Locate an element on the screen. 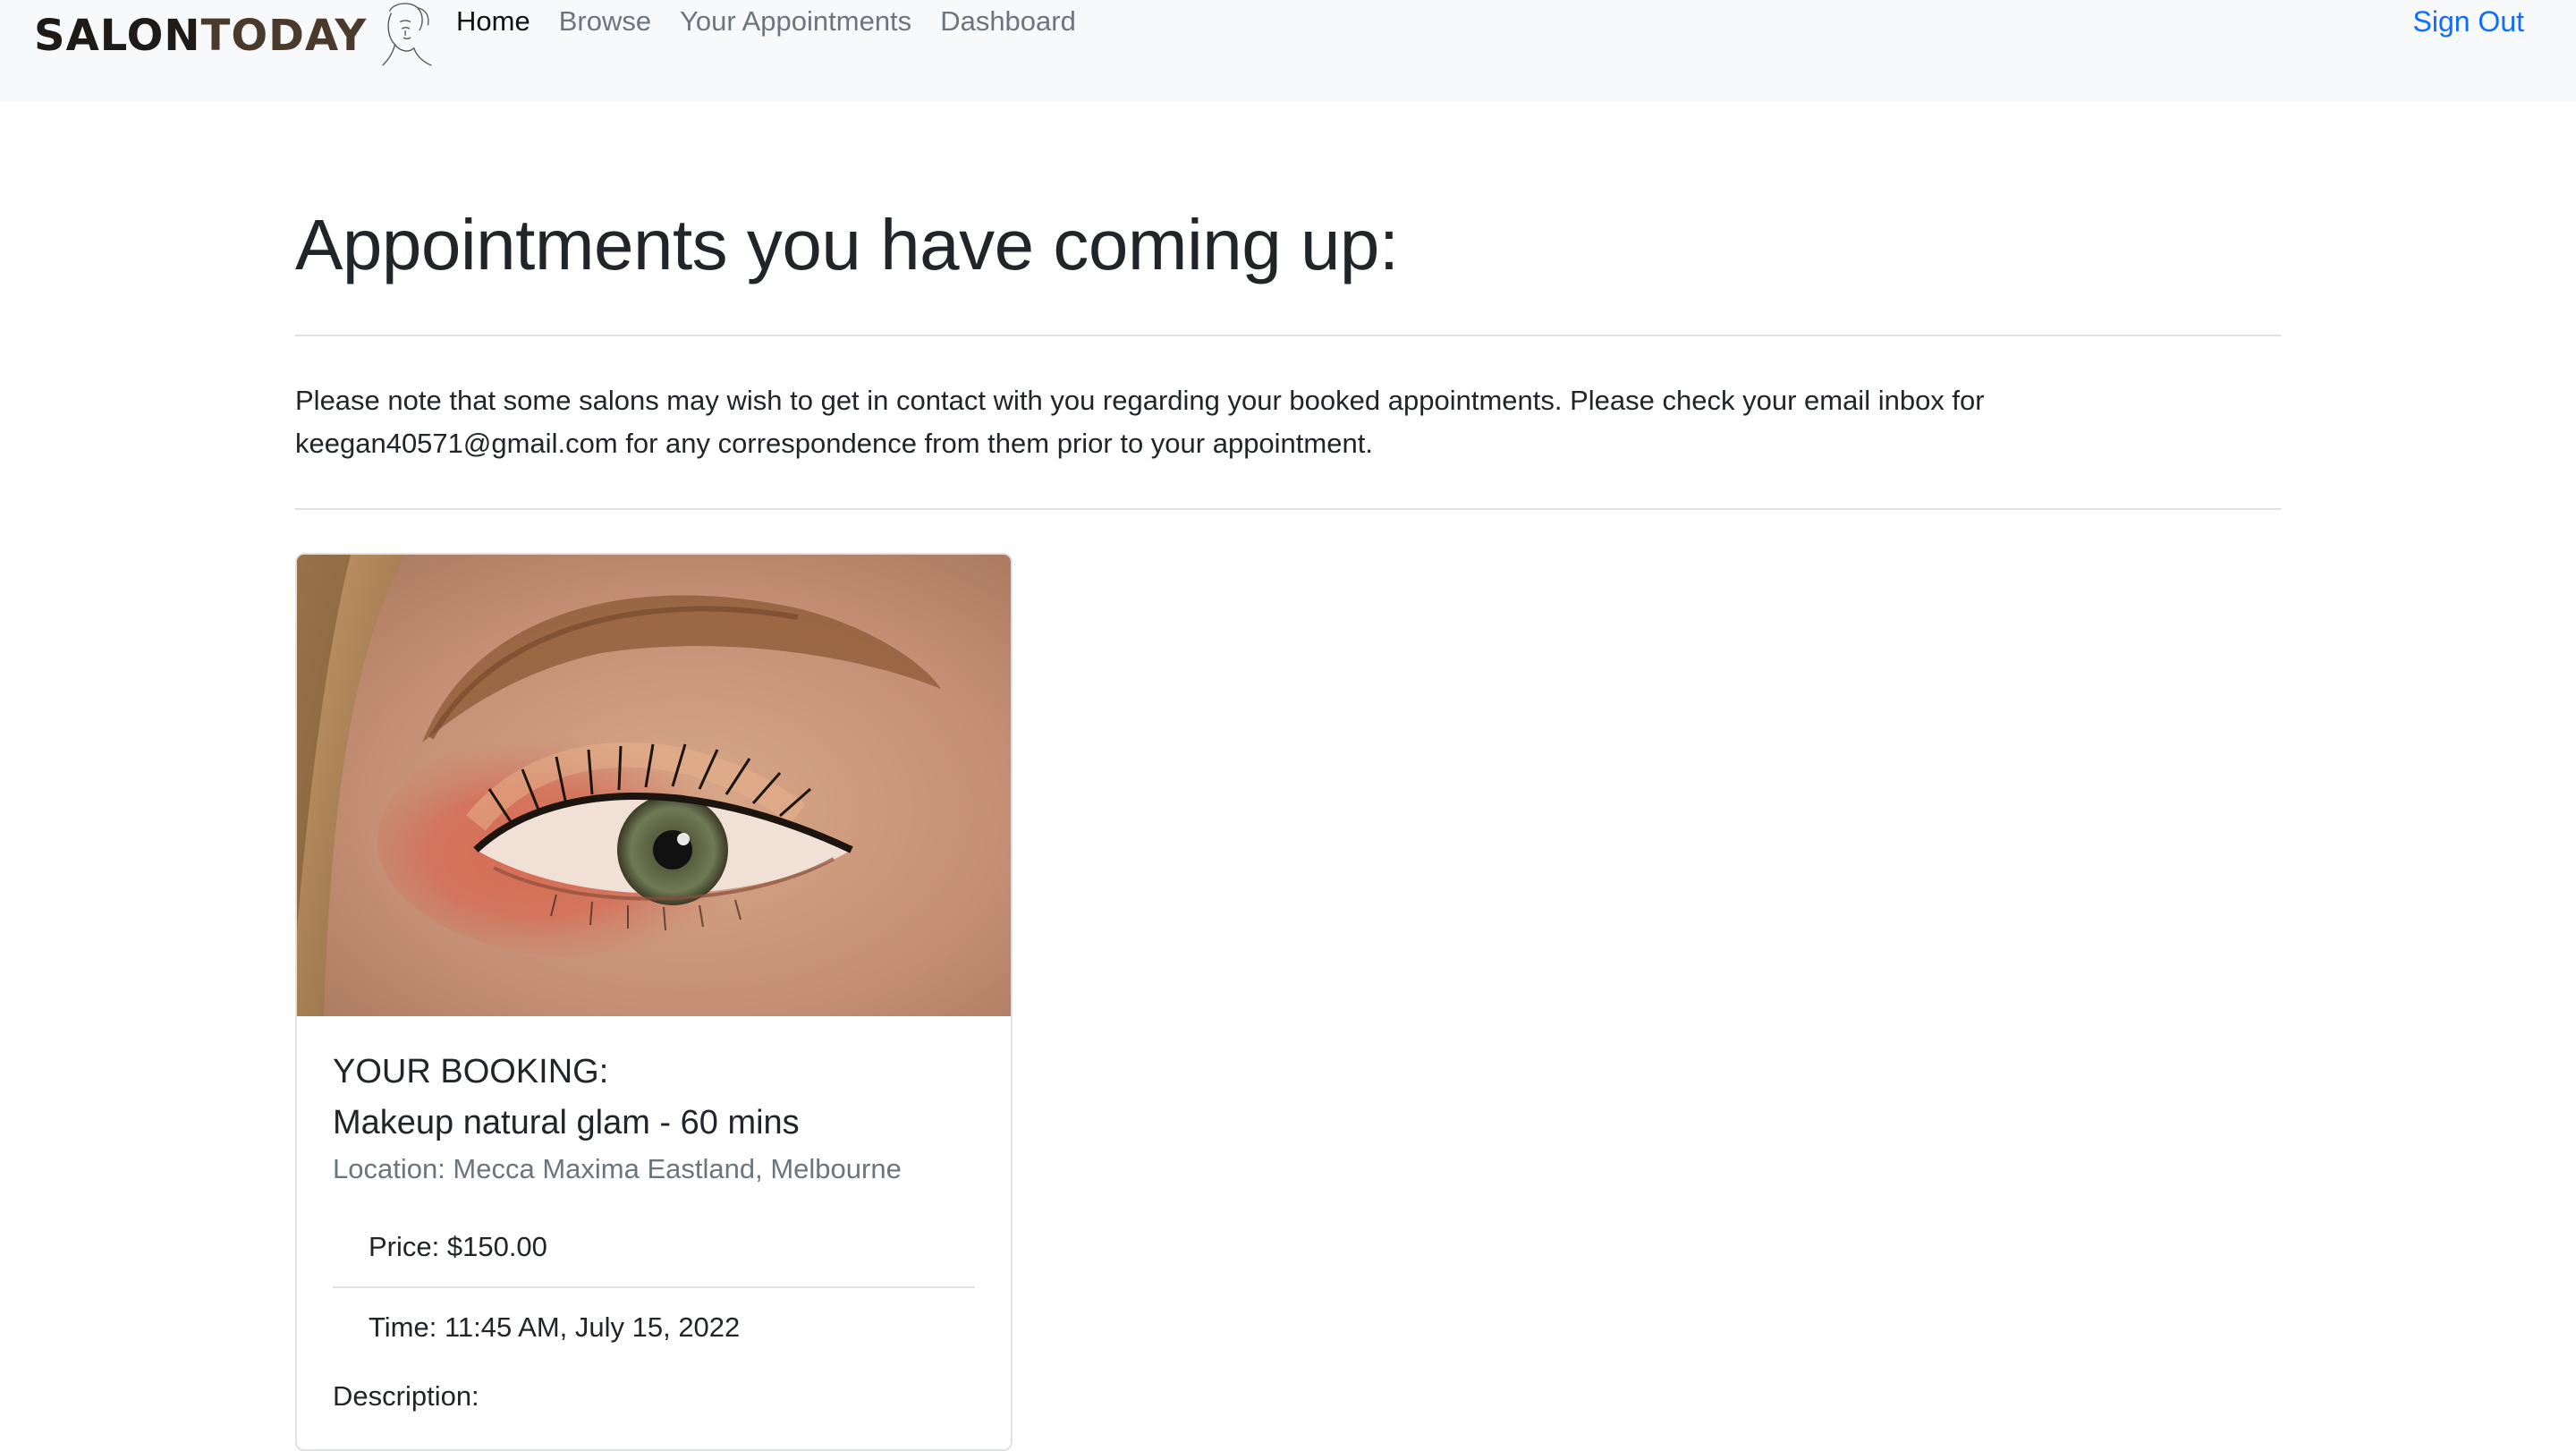 The height and width of the screenshot is (1451, 2576). booking-price: Price: $150.00 is located at coordinates (654, 1248).